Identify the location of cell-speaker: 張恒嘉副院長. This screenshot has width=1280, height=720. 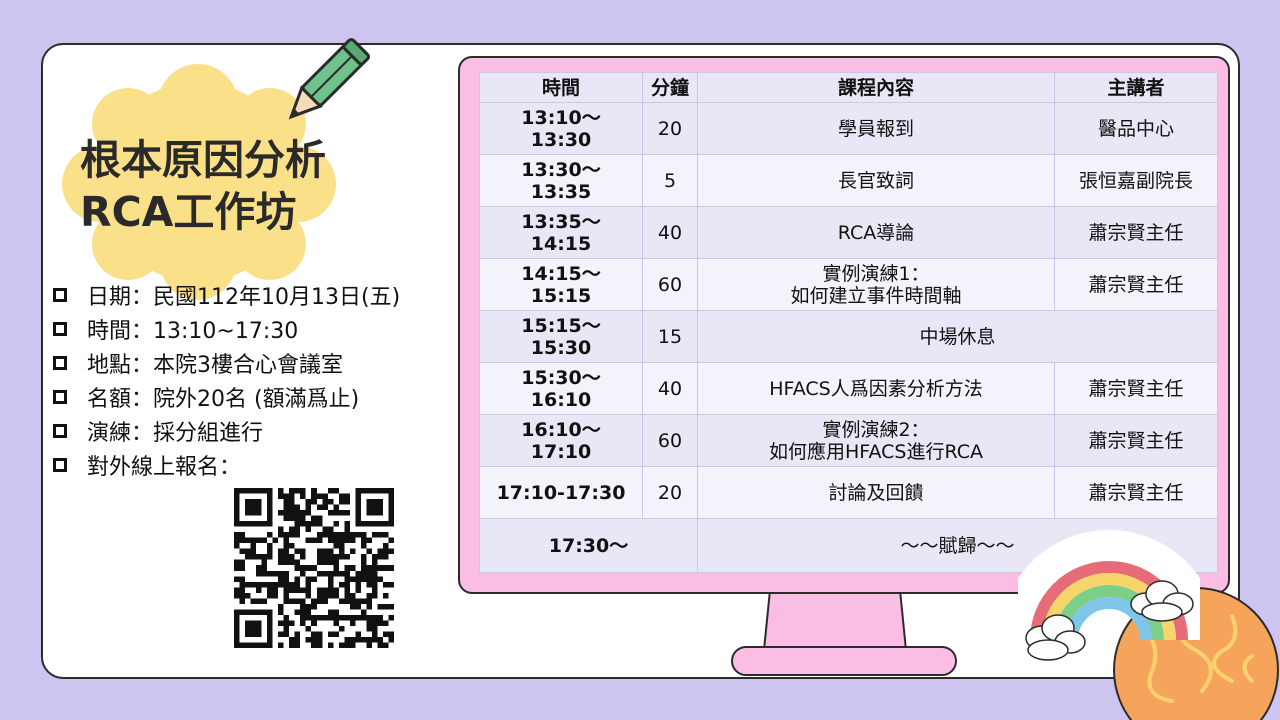
(1136, 180).